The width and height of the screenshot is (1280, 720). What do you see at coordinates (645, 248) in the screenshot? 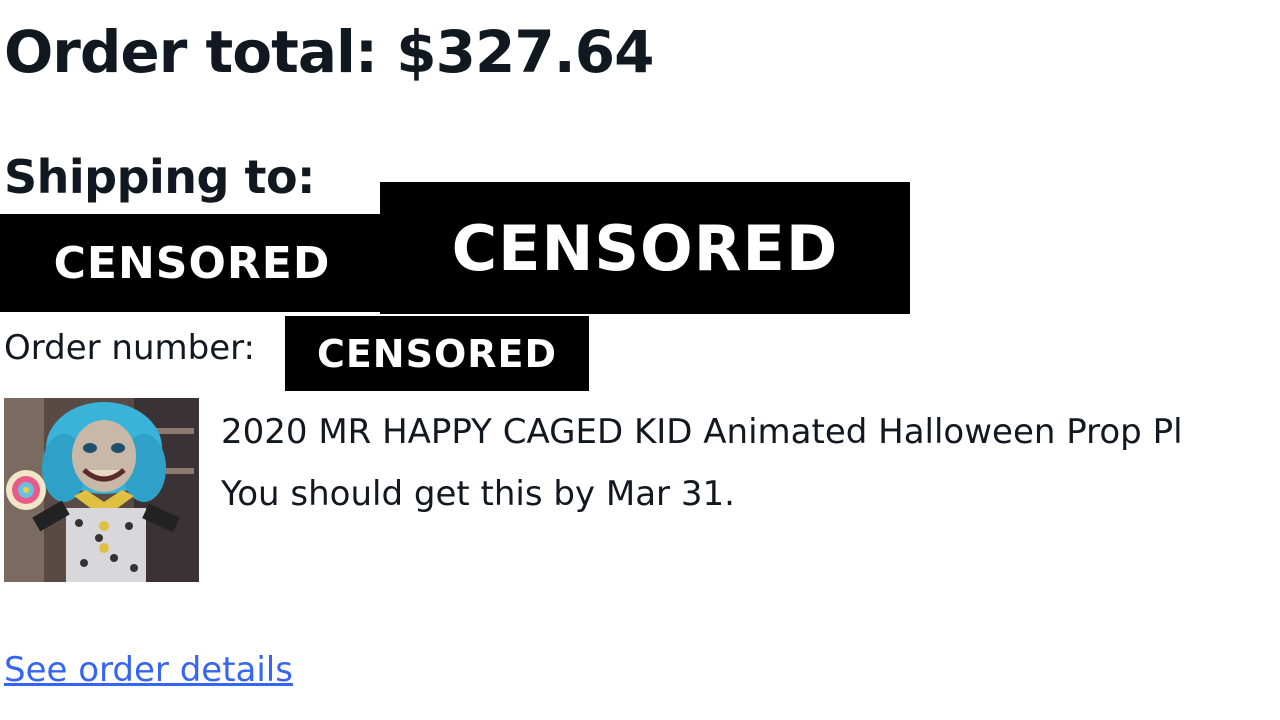
I see `censored-address-bar: CENSORED` at bounding box center [645, 248].